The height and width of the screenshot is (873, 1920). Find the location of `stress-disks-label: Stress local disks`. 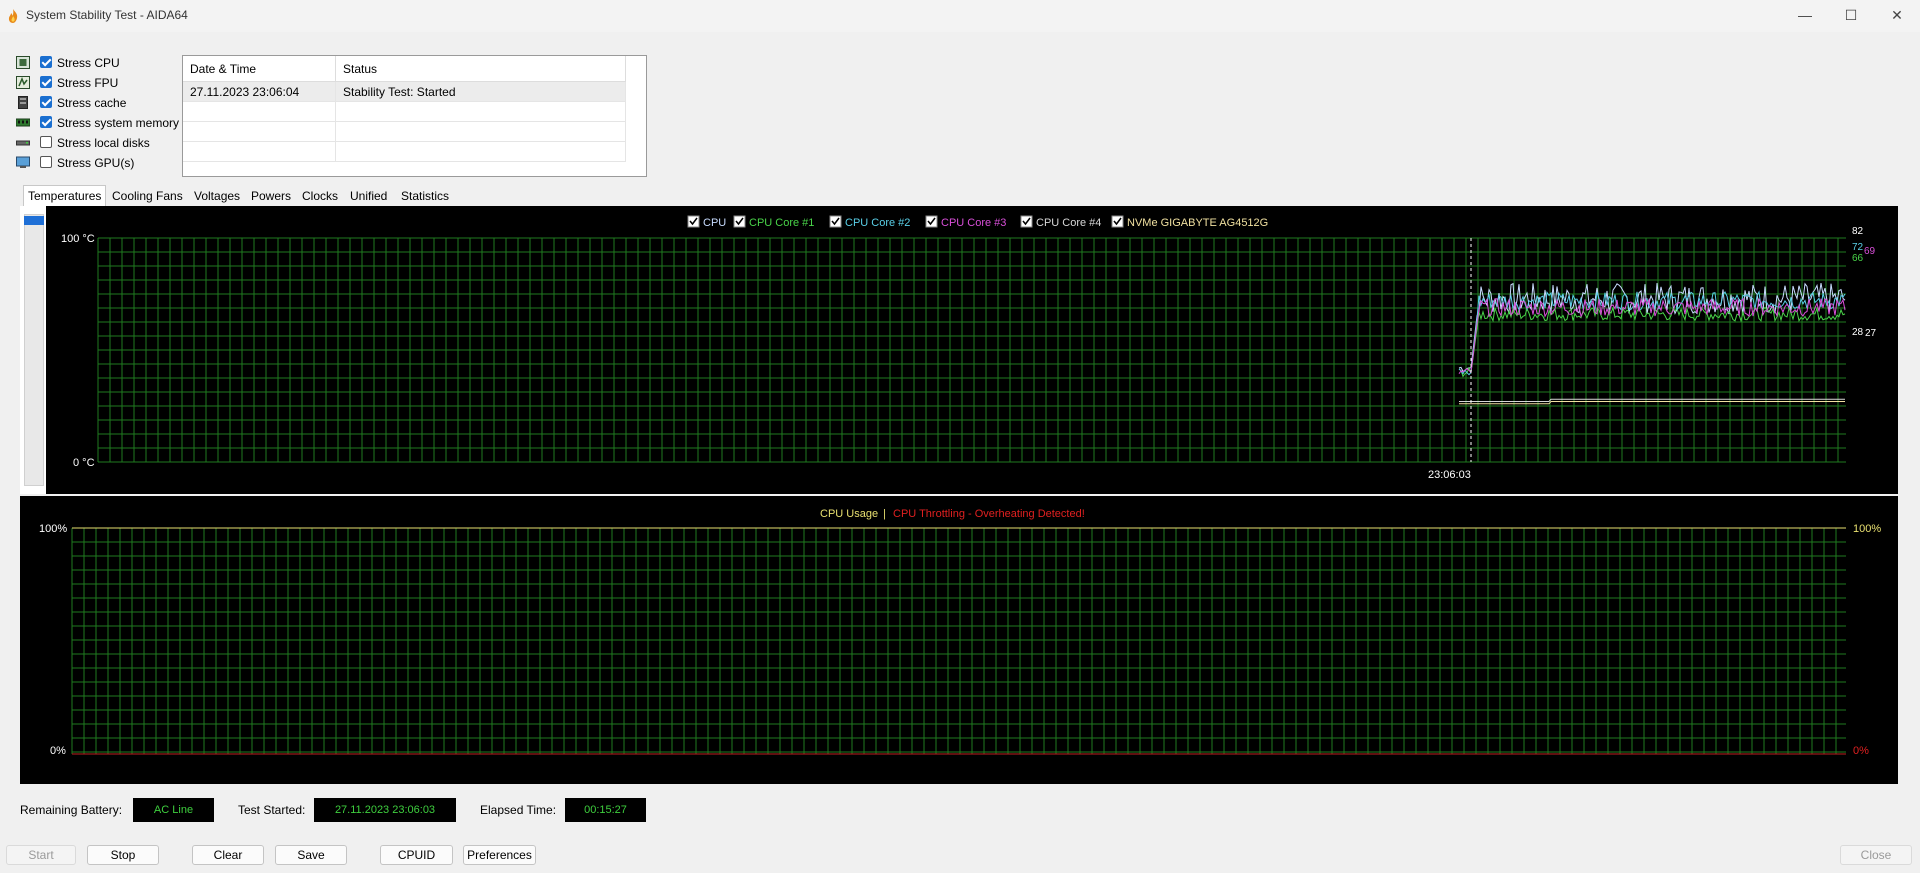

stress-disks-label: Stress local disks is located at coordinates (103, 143).